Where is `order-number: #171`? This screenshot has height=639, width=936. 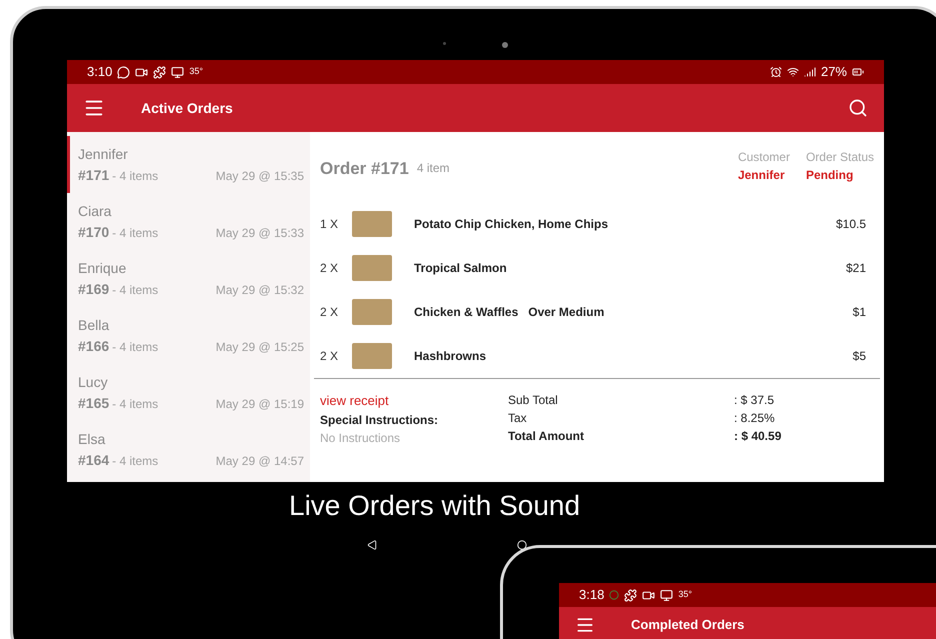 order-number: #171 is located at coordinates (94, 175).